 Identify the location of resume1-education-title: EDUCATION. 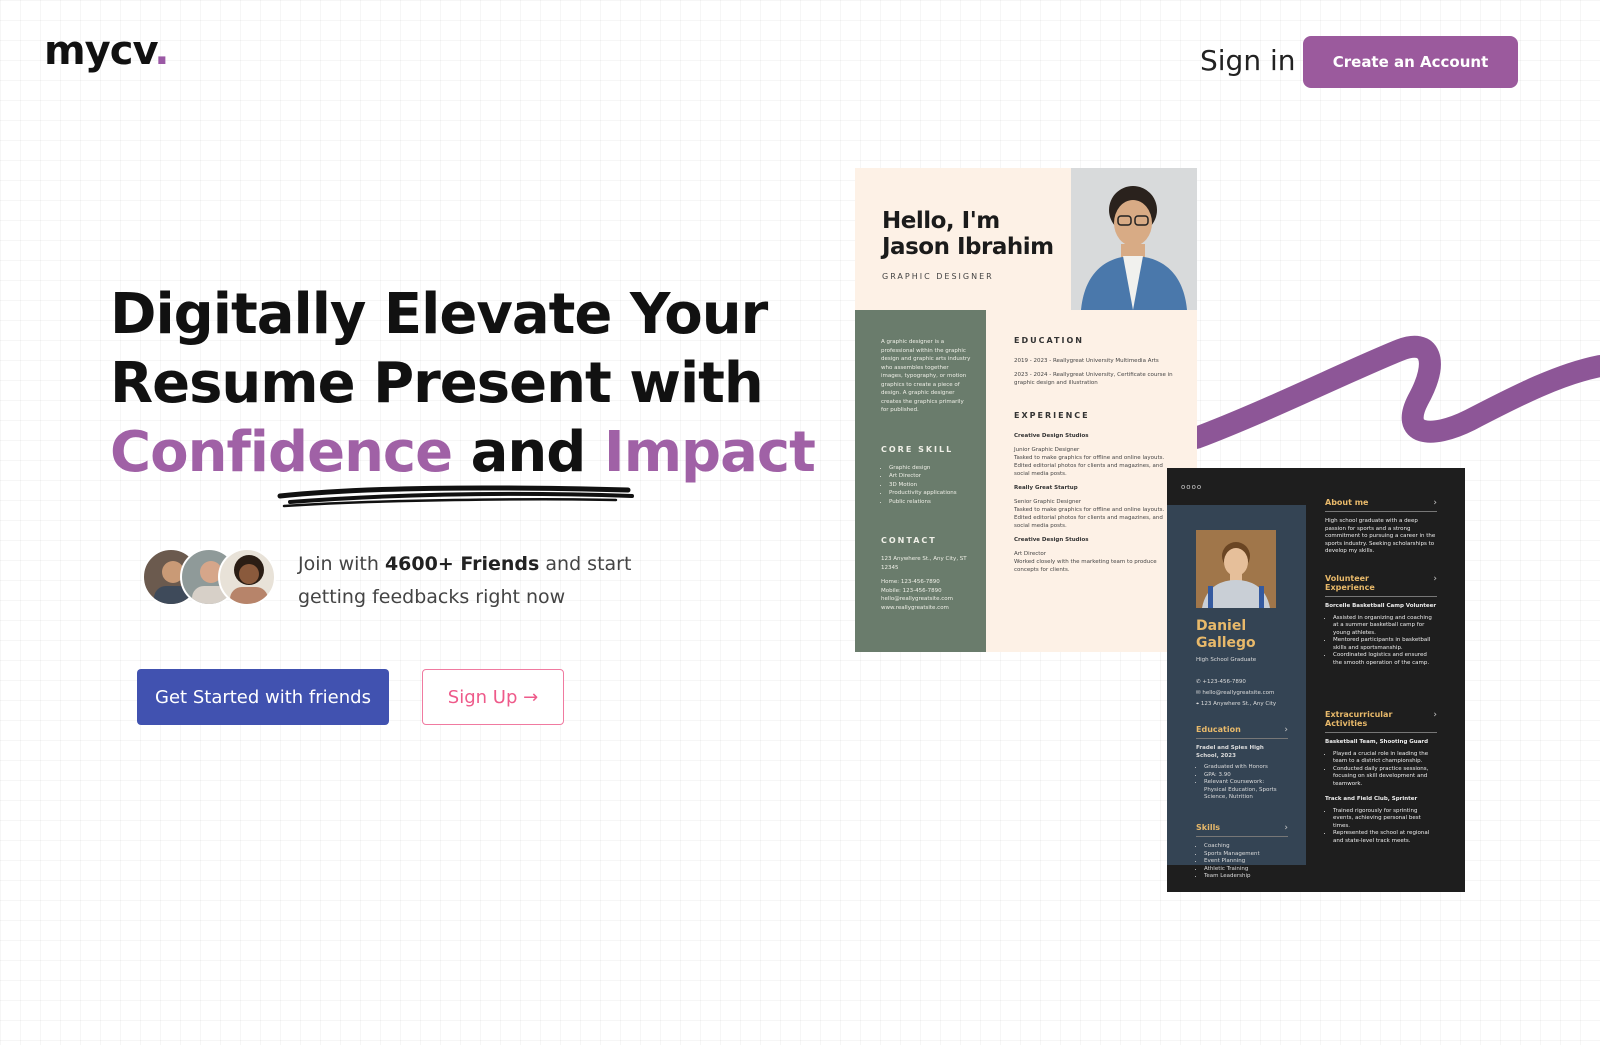
(1049, 340).